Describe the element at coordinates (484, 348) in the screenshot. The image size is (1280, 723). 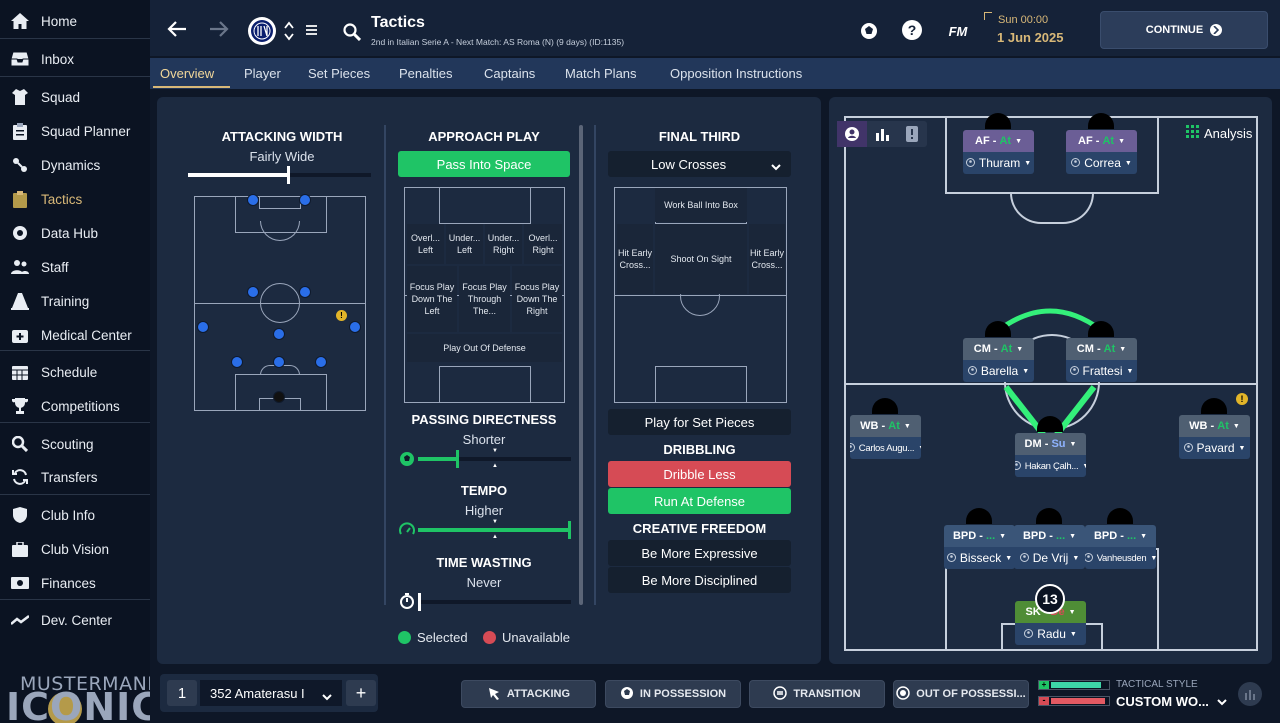
I see `play-out-of-defense-option: Play Out Of Defense` at that location.